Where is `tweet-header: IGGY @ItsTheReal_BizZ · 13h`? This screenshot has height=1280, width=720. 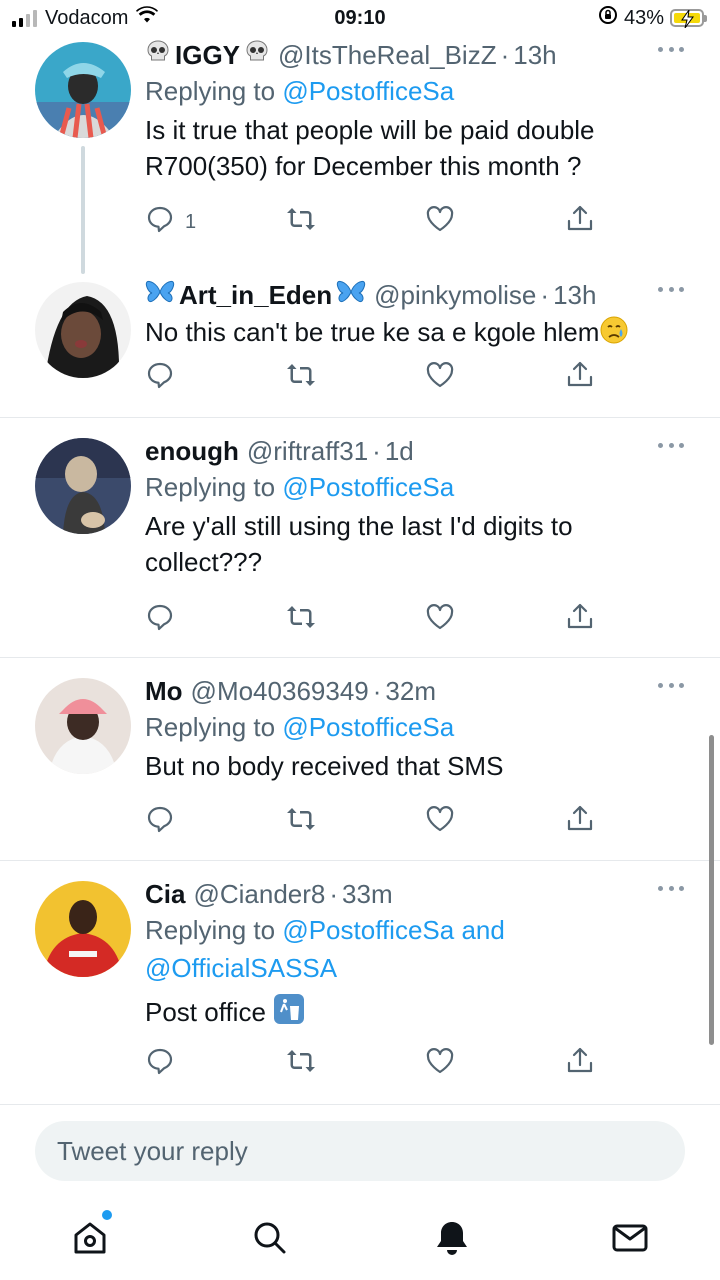 tweet-header: IGGY @ItsTheReal_BizZ · 13h is located at coordinates (417, 55).